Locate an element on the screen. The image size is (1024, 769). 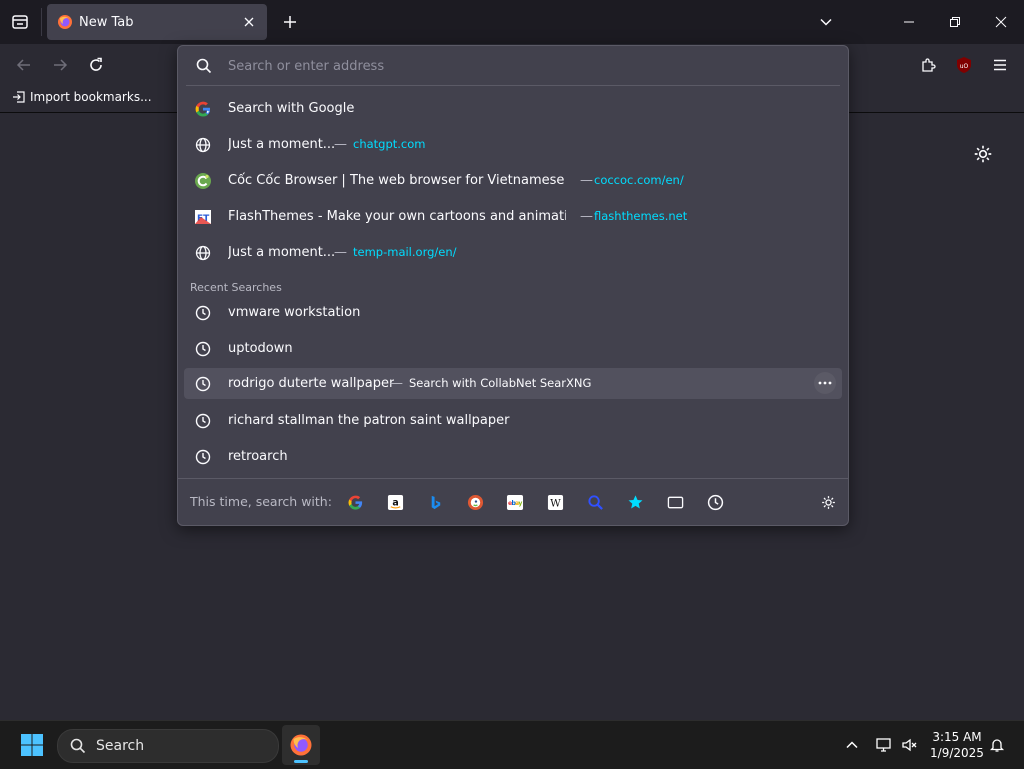
svg-text: y is located at coordinates (520, 502).